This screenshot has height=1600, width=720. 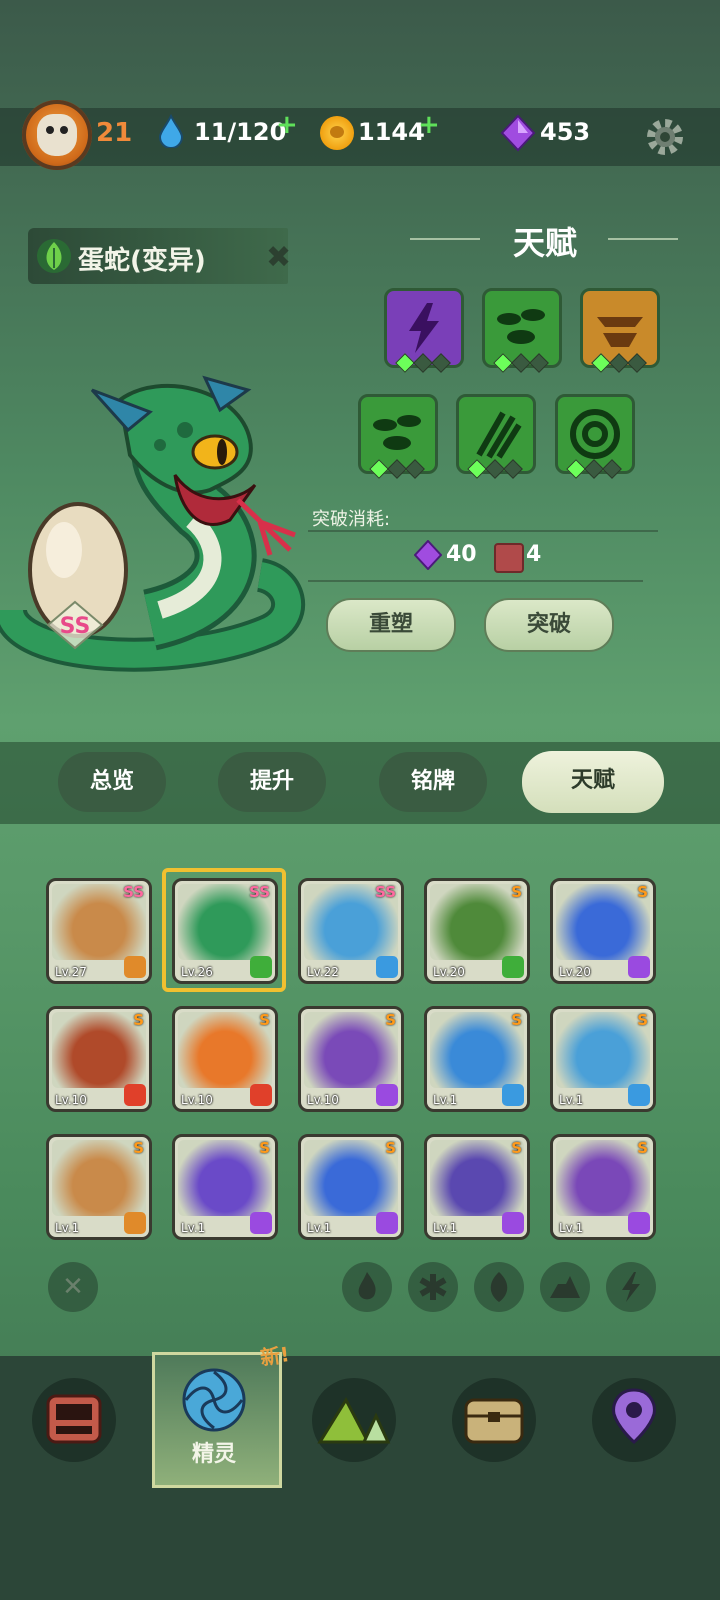 I want to click on pet-card: SS Lv.27, so click(x=99, y=931).